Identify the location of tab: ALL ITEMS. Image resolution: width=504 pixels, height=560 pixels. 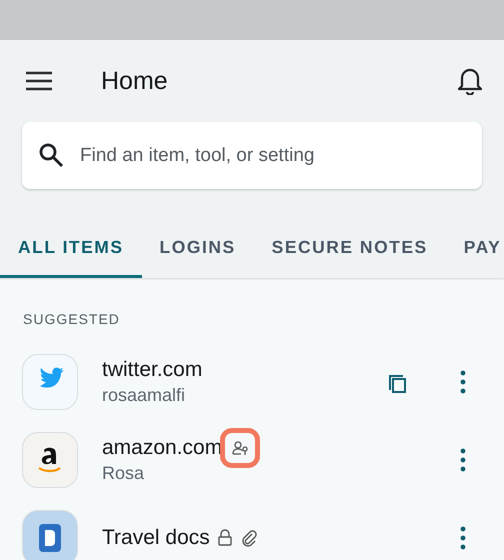
(71, 251).